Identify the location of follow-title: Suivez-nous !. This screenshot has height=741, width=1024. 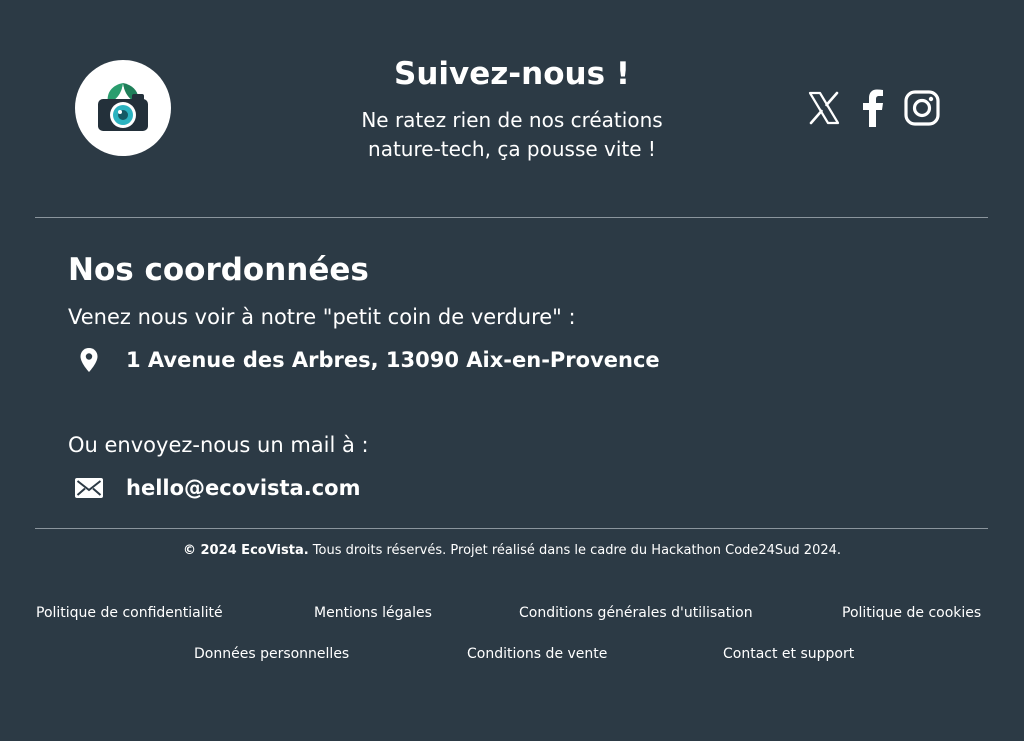
(512, 74).